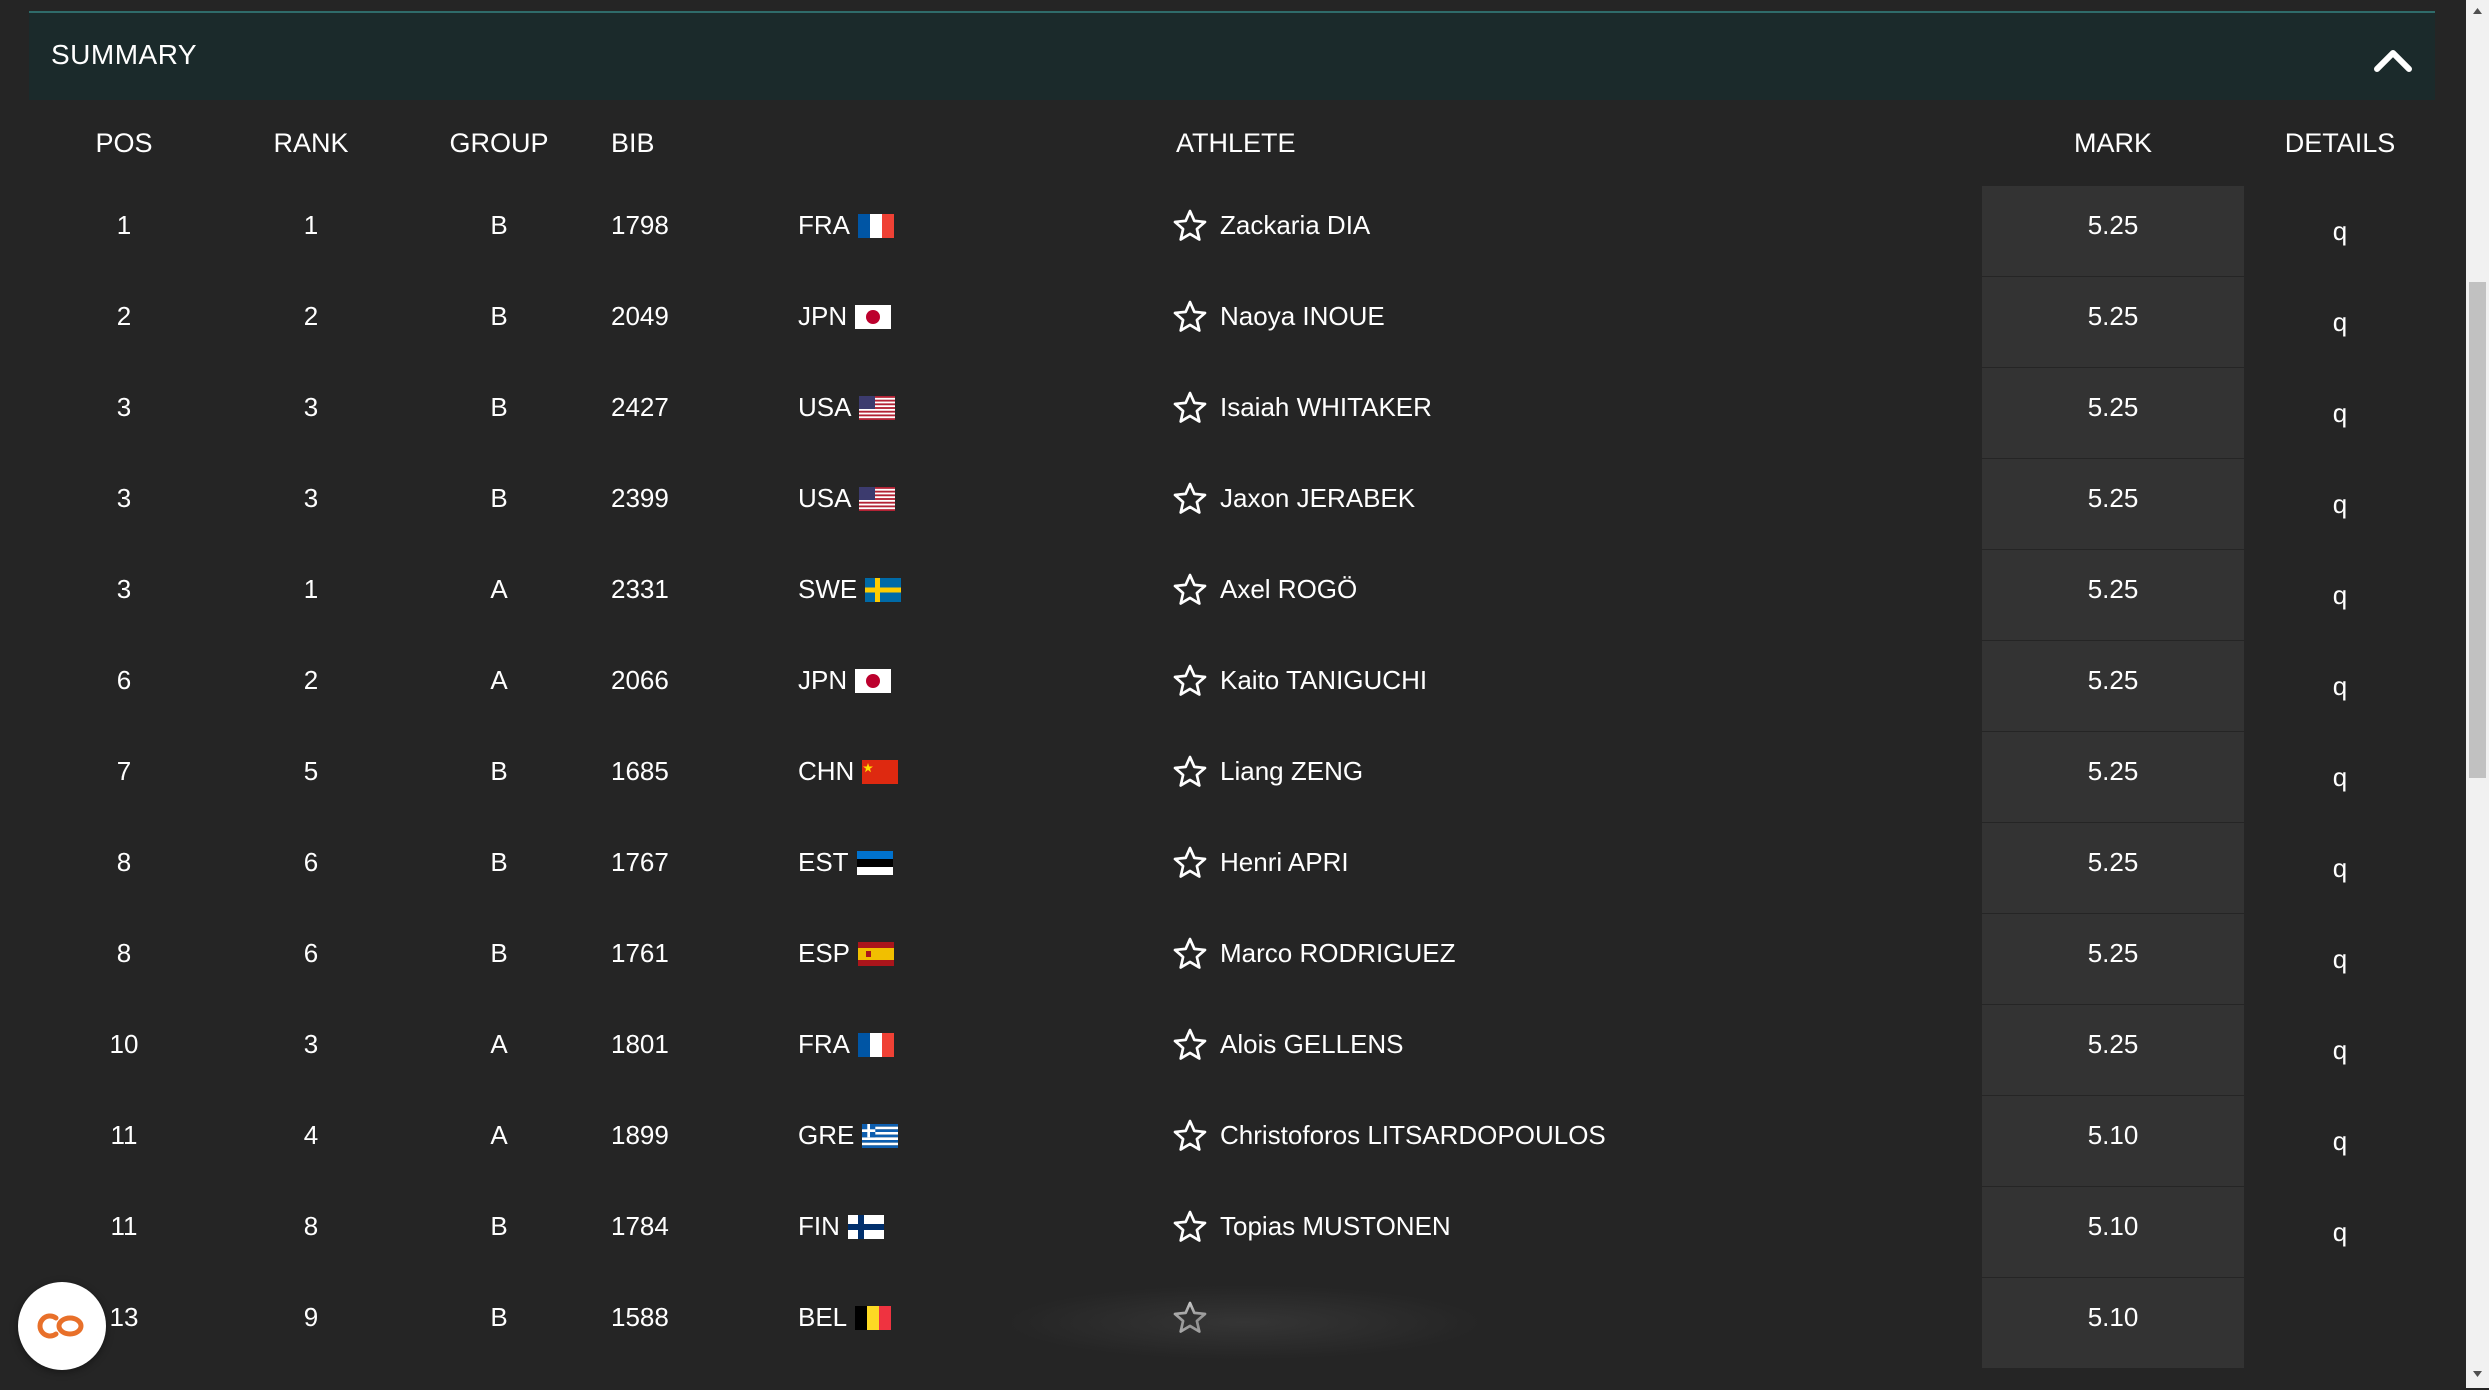 Image resolution: width=2489 pixels, height=1390 pixels. I want to click on summary-title: SUMMARY, so click(124, 54).